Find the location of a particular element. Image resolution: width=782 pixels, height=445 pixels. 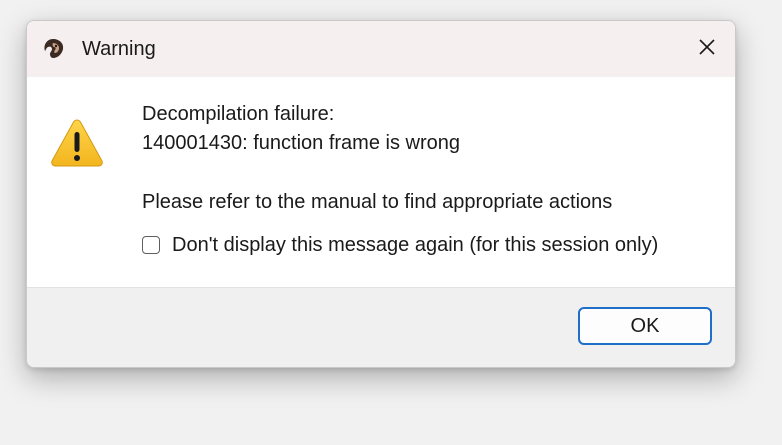

warning-icon is located at coordinates (77, 143).